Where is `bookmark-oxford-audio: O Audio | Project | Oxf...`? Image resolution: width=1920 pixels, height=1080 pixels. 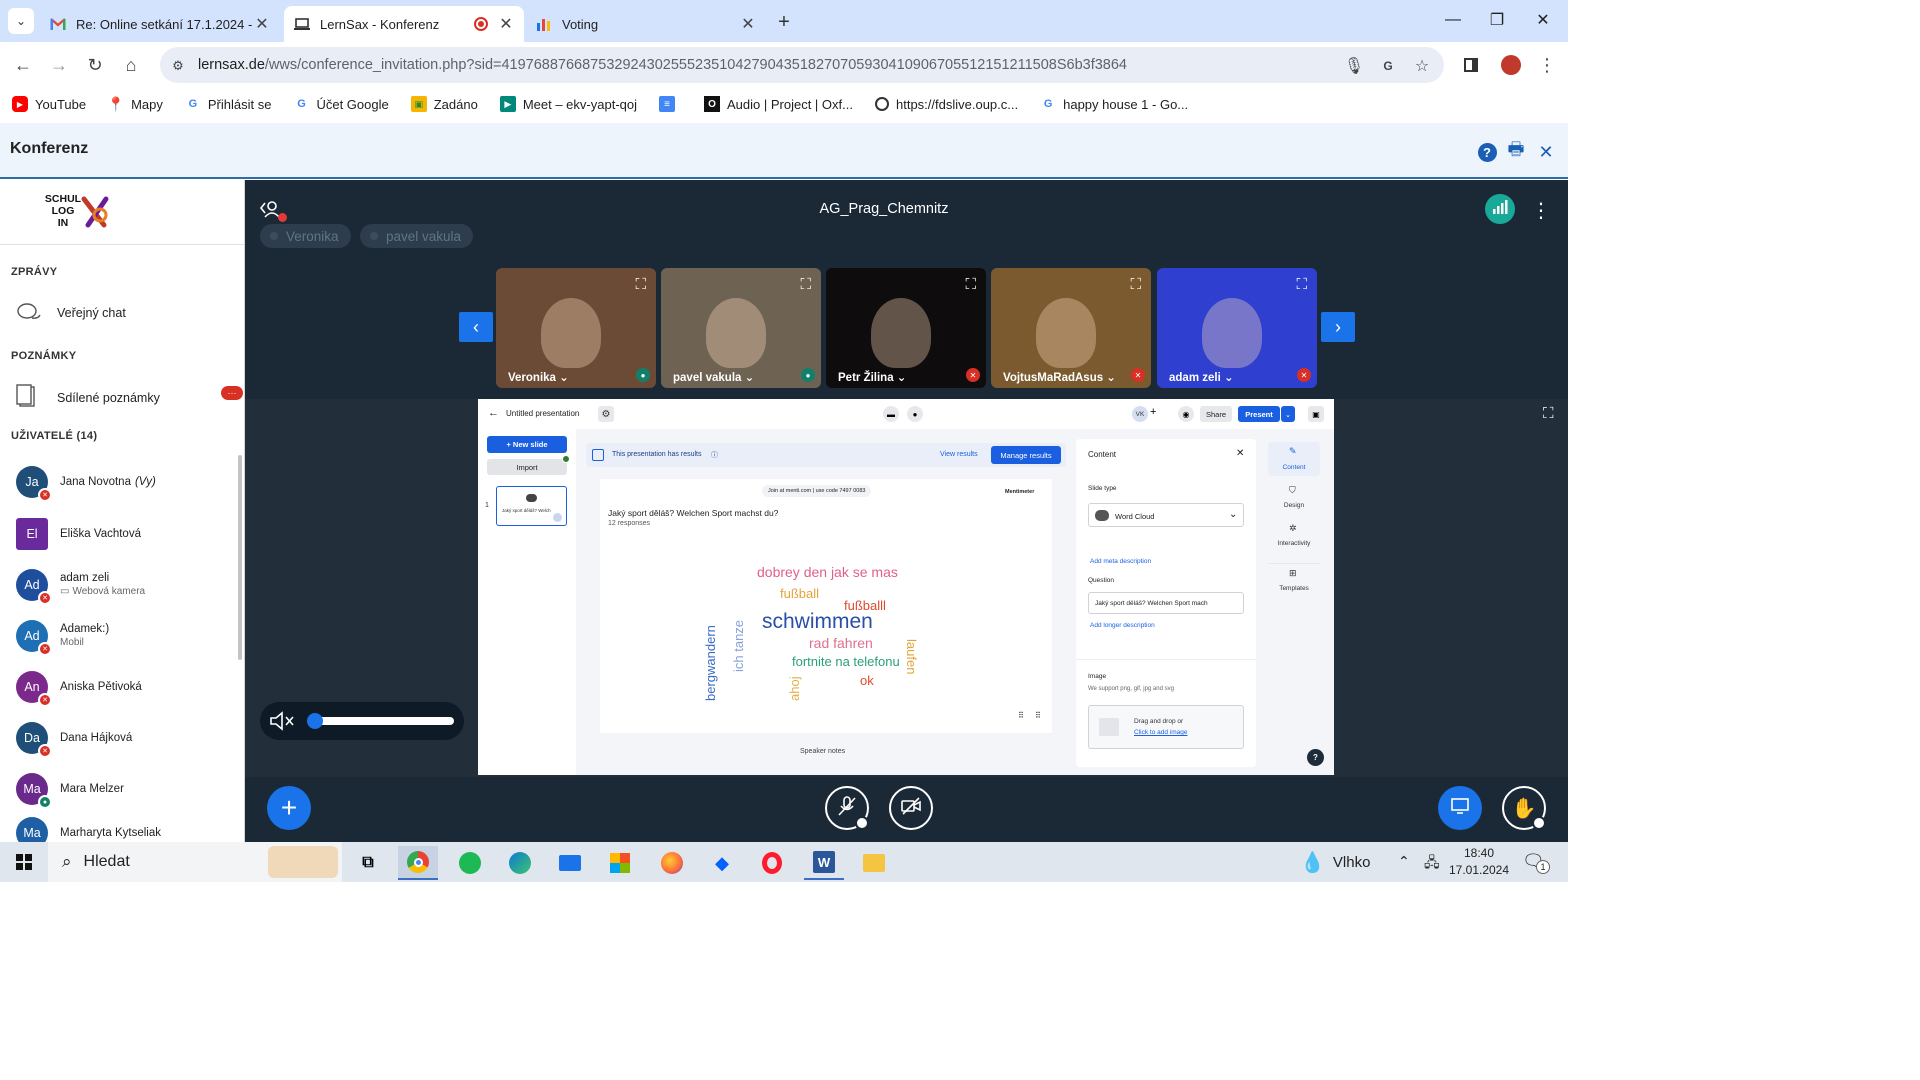 bookmark-oxford-audio: O Audio | Project | Oxf... is located at coordinates (778, 104).